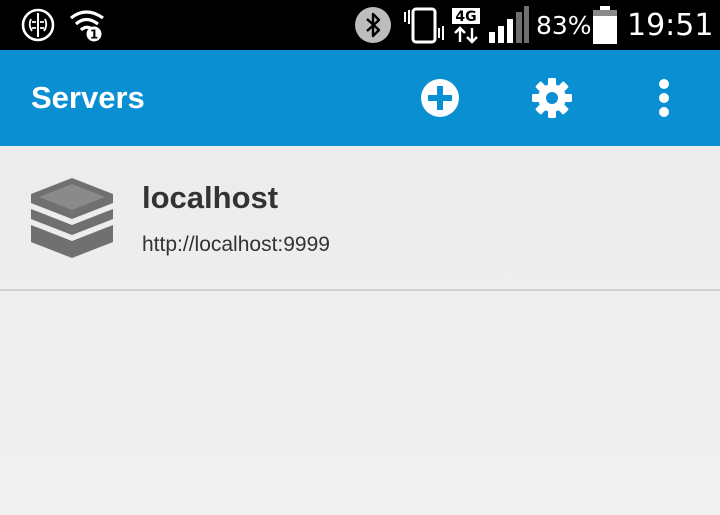 The height and width of the screenshot is (515, 720). I want to click on clock: 19:51, so click(670, 25).